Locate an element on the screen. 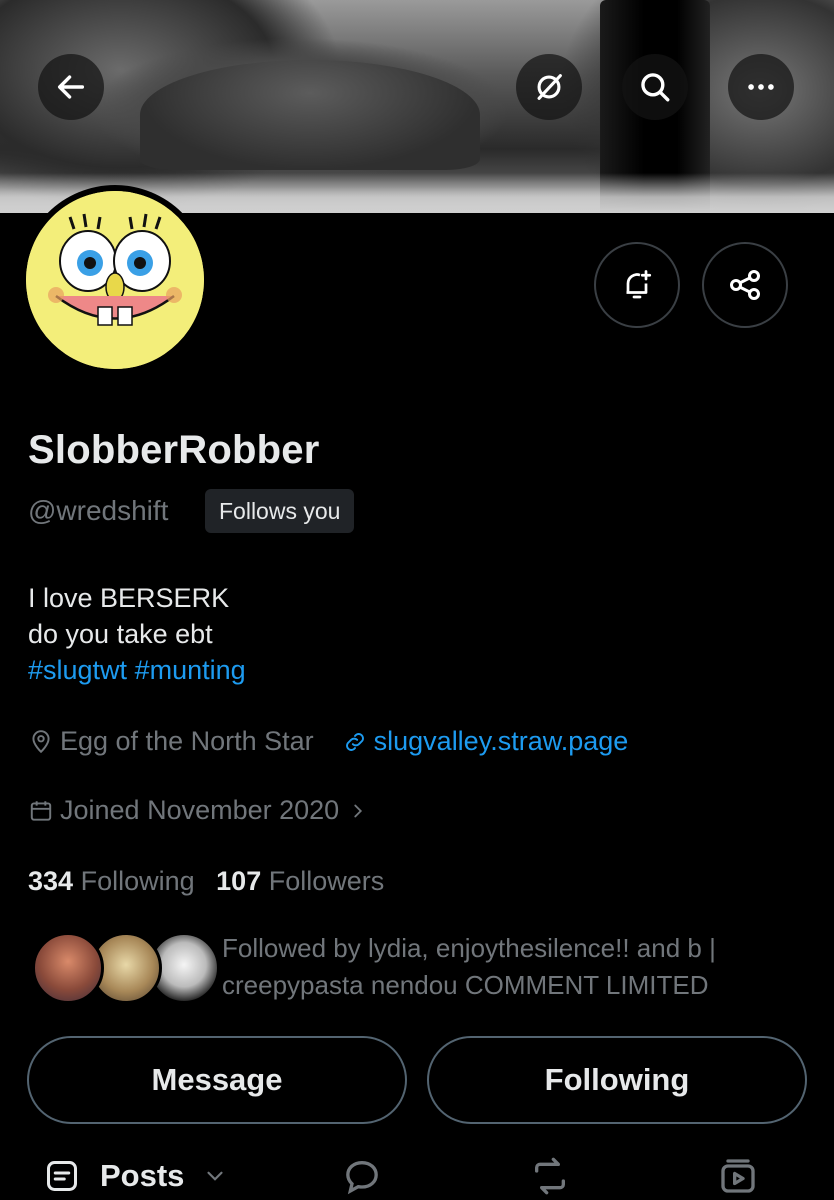 The height and width of the screenshot is (1200, 834). notifications-button is located at coordinates (637, 285).